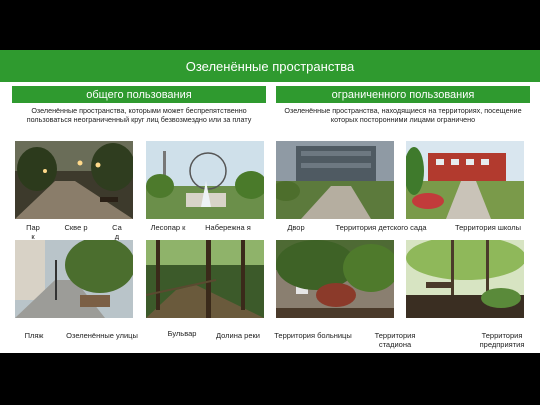 This screenshot has width=540, height=405. Describe the element at coordinates (205, 279) in the screenshot. I see `boulevard-photo` at that location.